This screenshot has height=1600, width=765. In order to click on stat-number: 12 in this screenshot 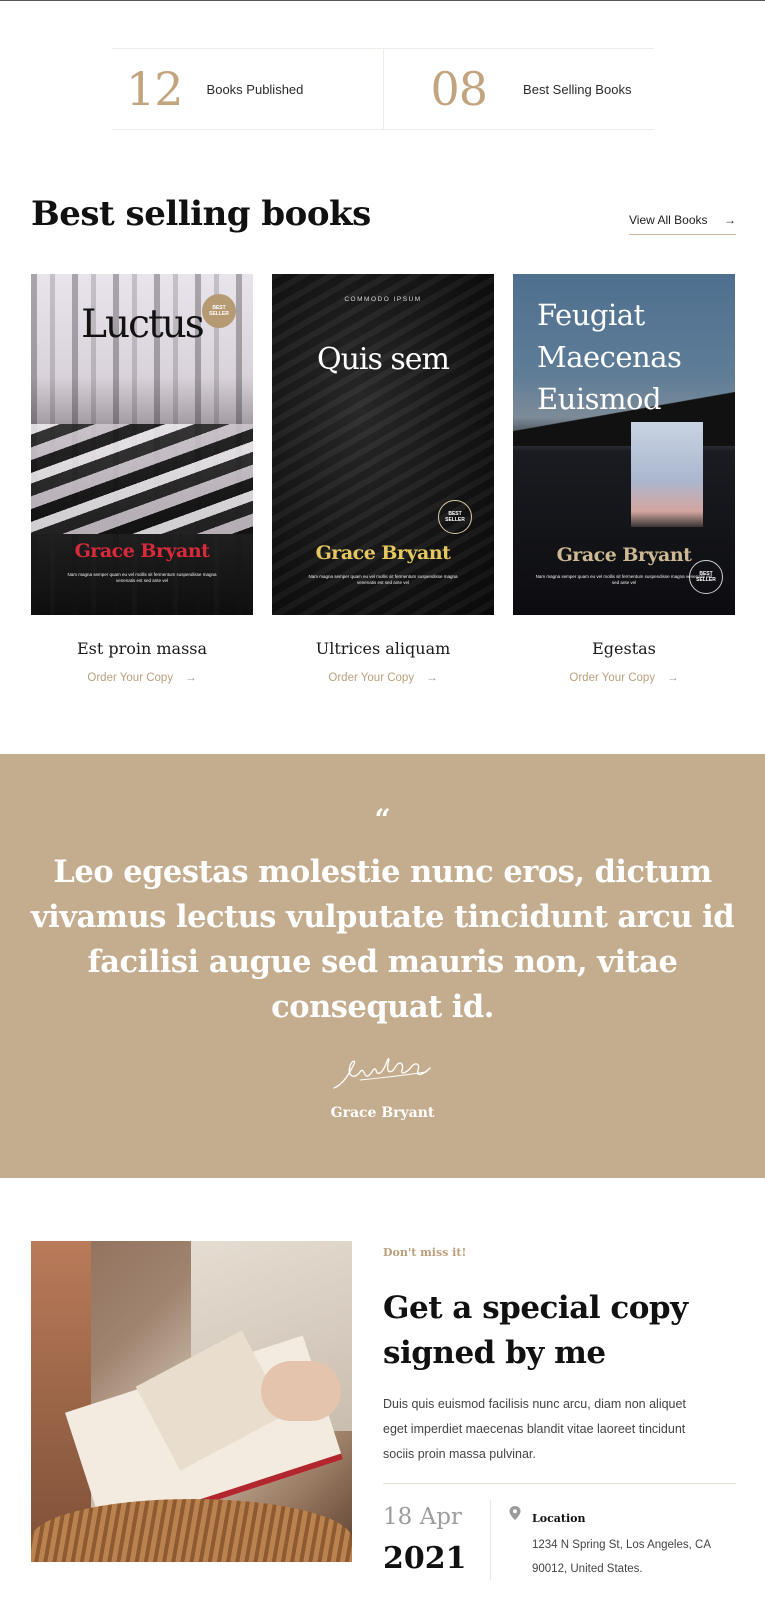, I will do `click(155, 89)`.